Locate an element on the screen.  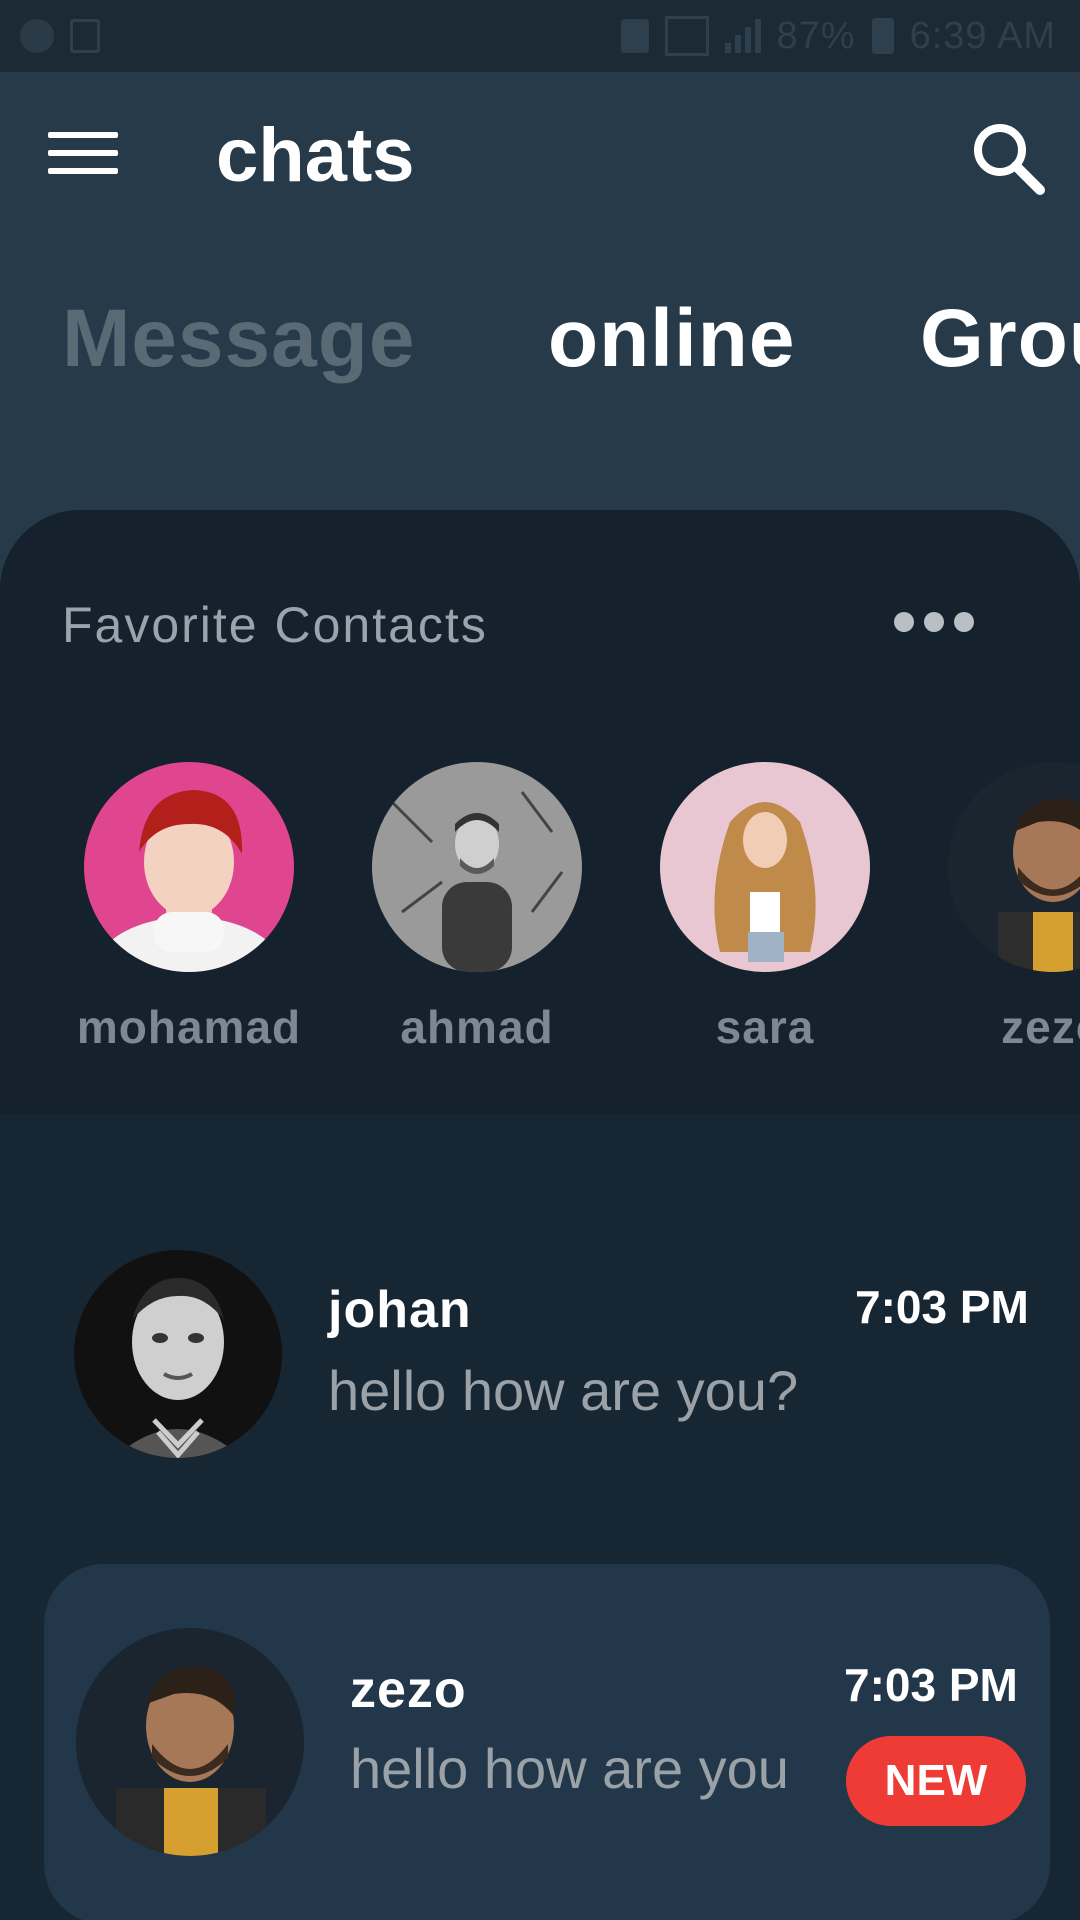
tab-groups: Groups is located at coordinates (1000, 339).